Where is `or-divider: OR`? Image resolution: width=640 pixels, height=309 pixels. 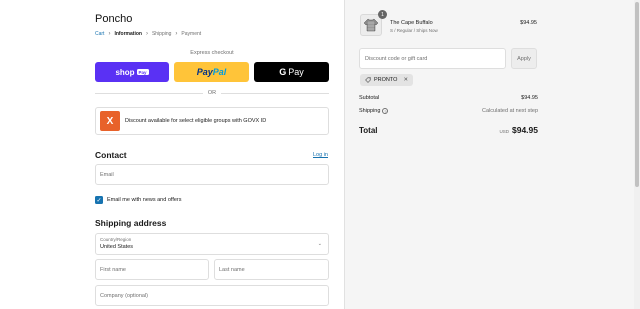 or-divider: OR is located at coordinates (212, 93).